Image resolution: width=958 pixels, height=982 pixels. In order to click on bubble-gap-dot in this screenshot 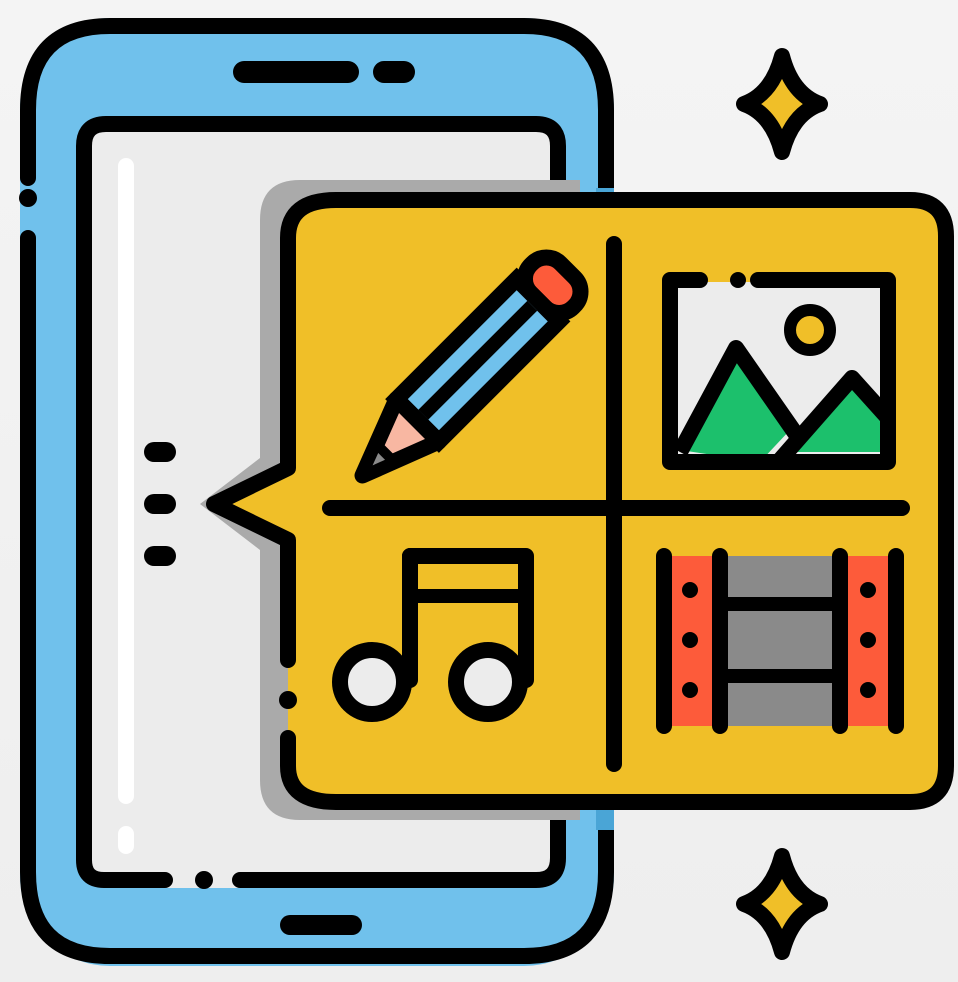, I will do `click(288, 700)`.